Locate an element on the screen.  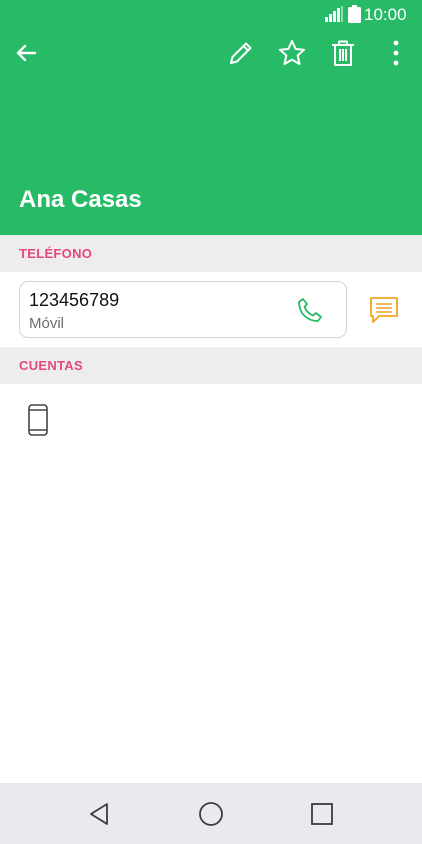
circle-home-icon is located at coordinates (211, 814).